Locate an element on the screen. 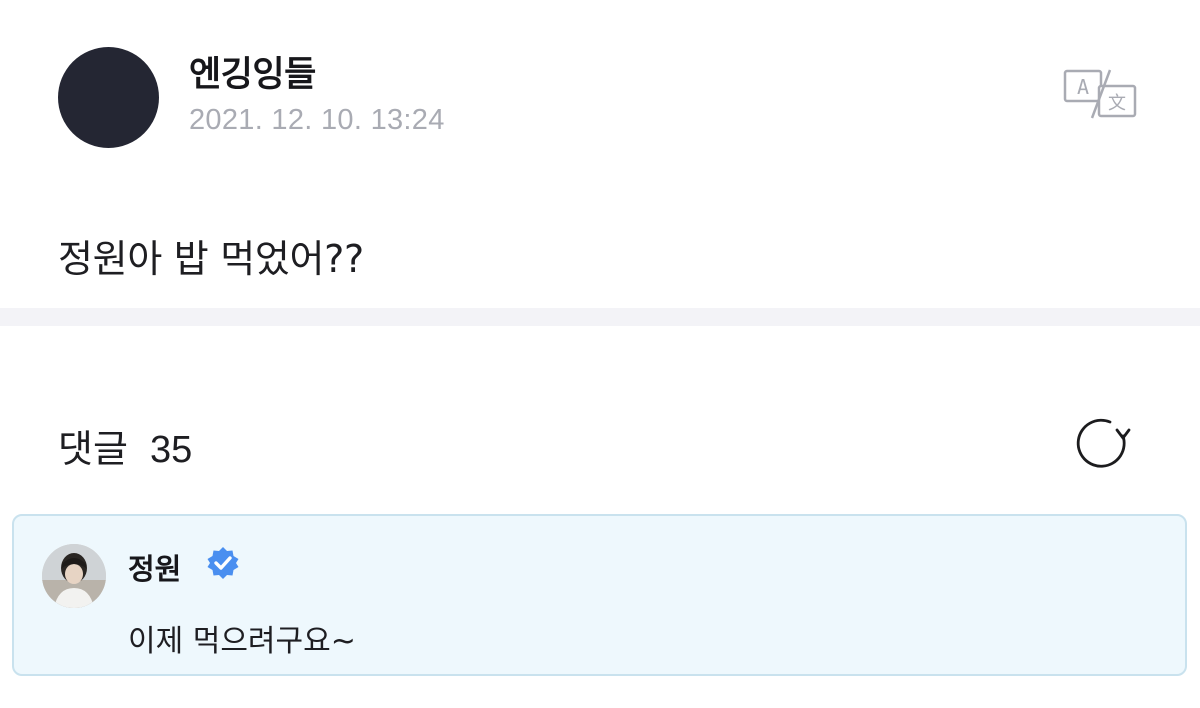 The height and width of the screenshot is (708, 1200). author-avatar is located at coordinates (108, 97).